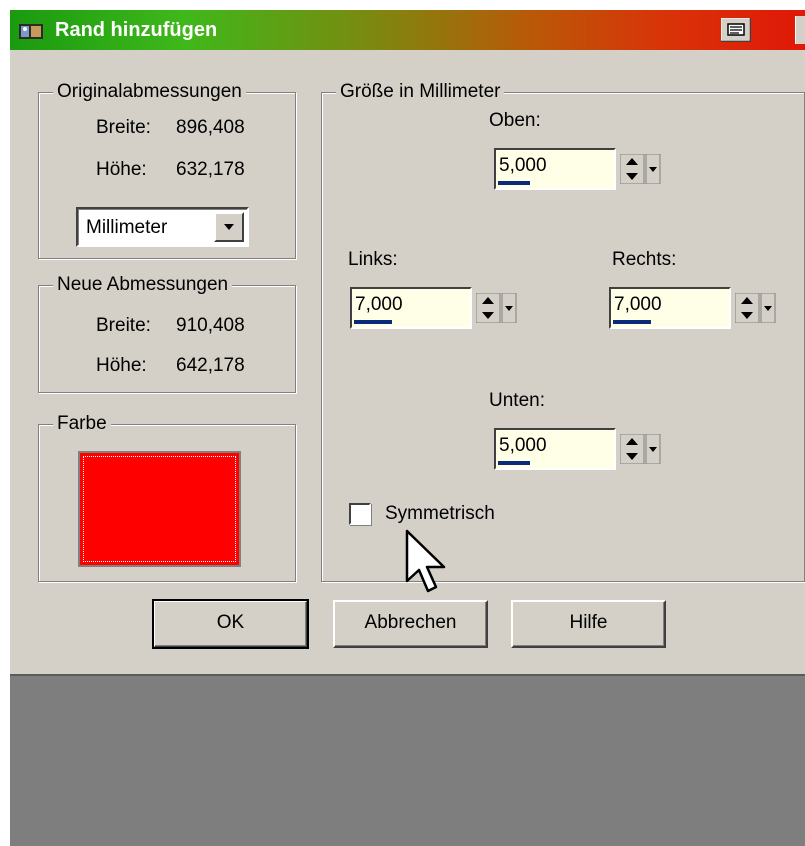  What do you see at coordinates (555, 169) in the screenshot?
I see `top-input: 5,000` at bounding box center [555, 169].